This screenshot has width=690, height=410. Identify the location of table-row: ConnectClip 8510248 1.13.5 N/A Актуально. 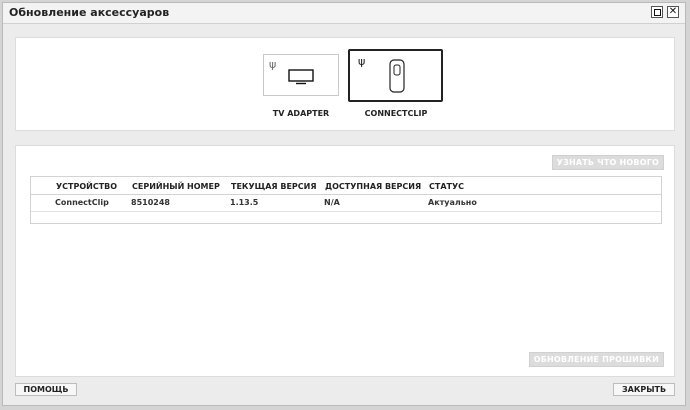
(346, 203).